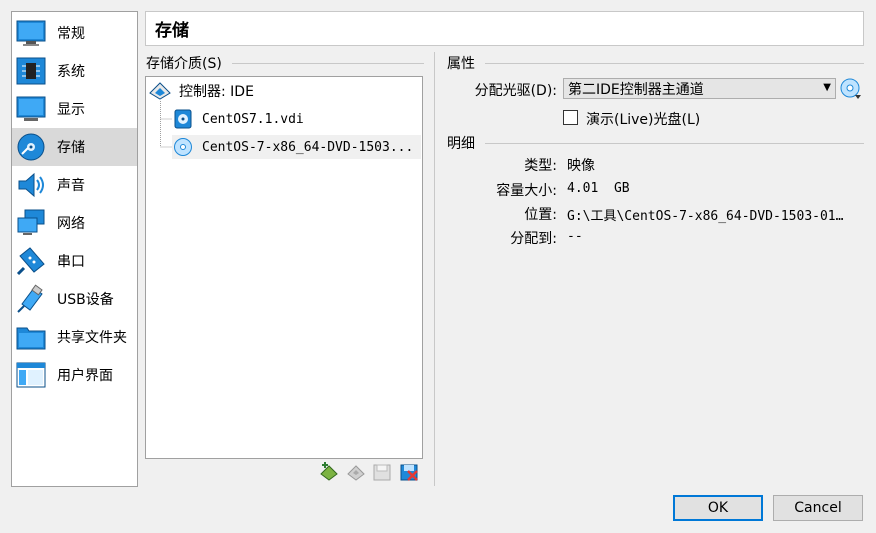 The image size is (876, 533). Describe the element at coordinates (71, 224) in the screenshot. I see `sidebar-item-label: 网络` at that location.